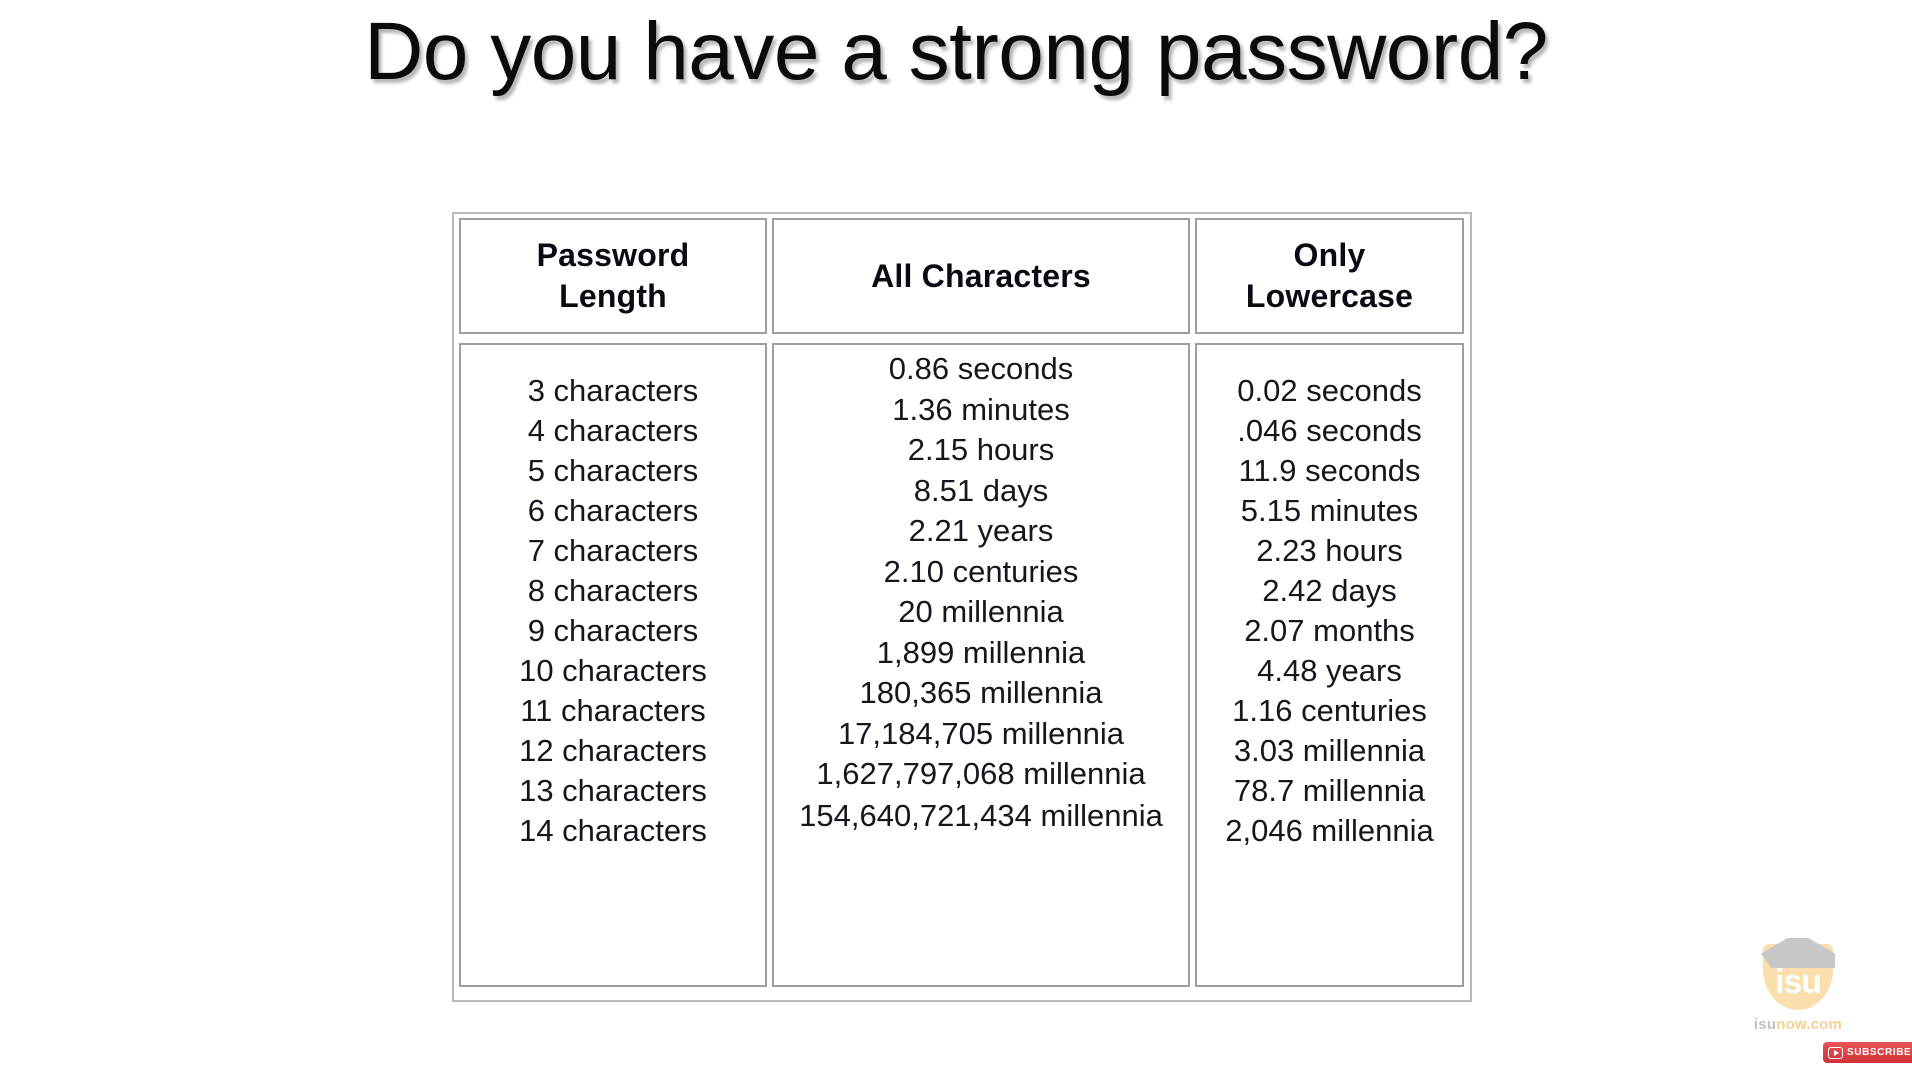 The width and height of the screenshot is (1912, 1080). I want to click on header-cell-all-characters: All Characters, so click(981, 276).